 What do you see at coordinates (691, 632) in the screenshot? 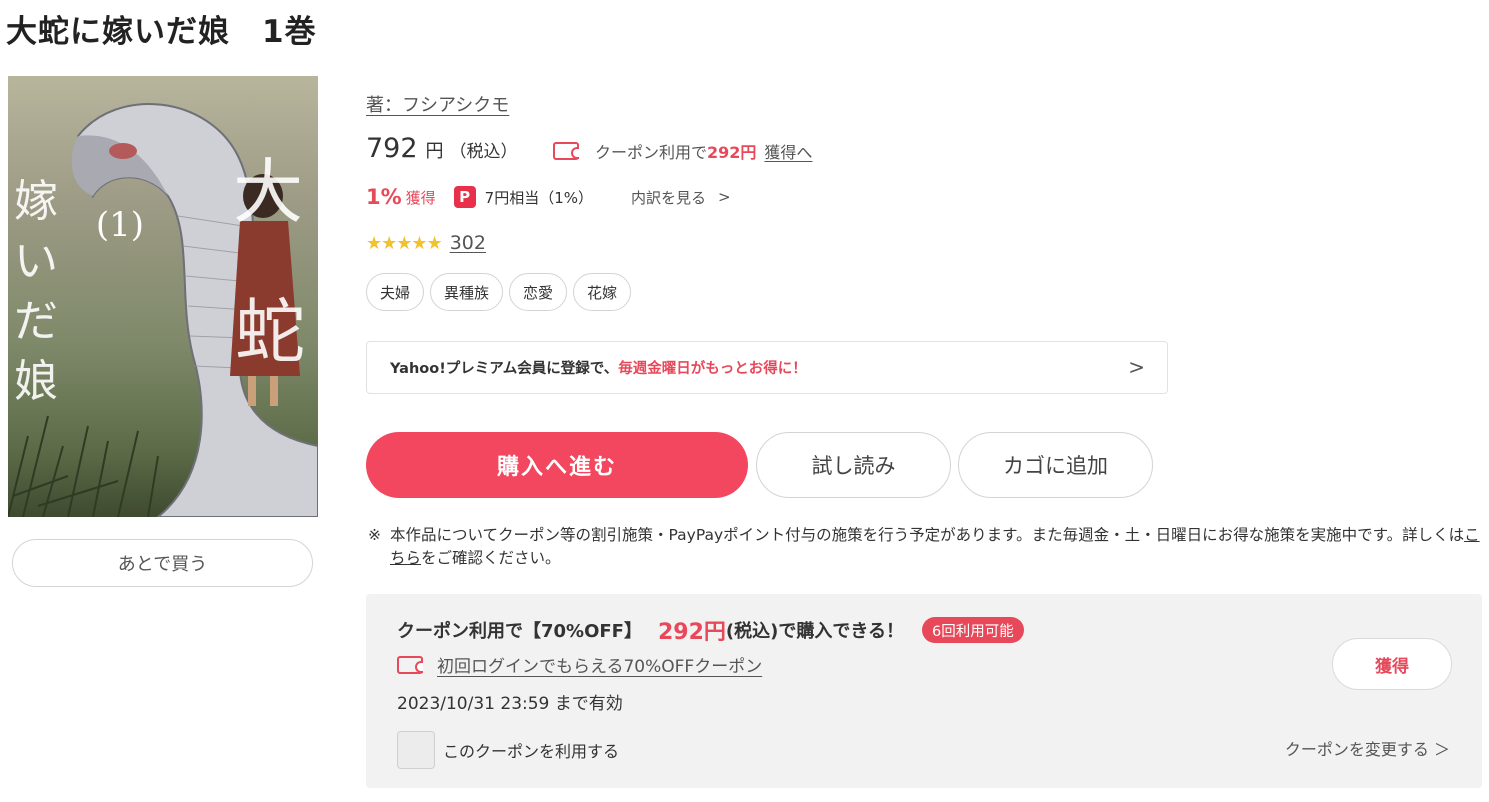
I see `coupon-price: 292円` at bounding box center [691, 632].